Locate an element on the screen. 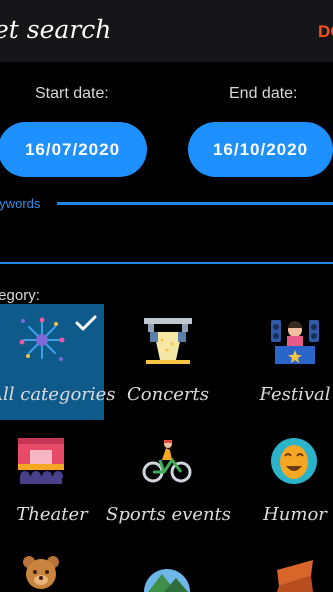 The width and height of the screenshot is (333, 592). top-app-bar: et search DO is located at coordinates (166, 31).